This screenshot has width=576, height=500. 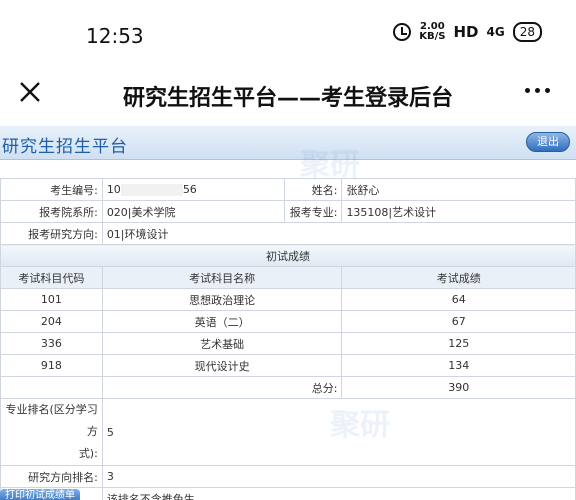 What do you see at coordinates (288, 32) in the screenshot?
I see `status-bar: 12:53 2.00 KB/S HD 4G 28` at bounding box center [288, 32].